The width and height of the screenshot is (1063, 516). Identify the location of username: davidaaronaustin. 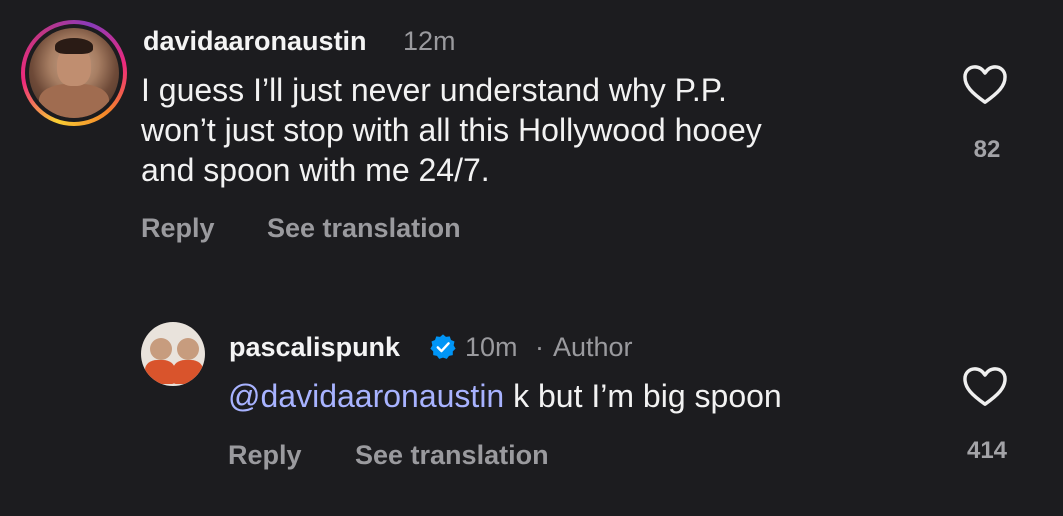
(255, 41).